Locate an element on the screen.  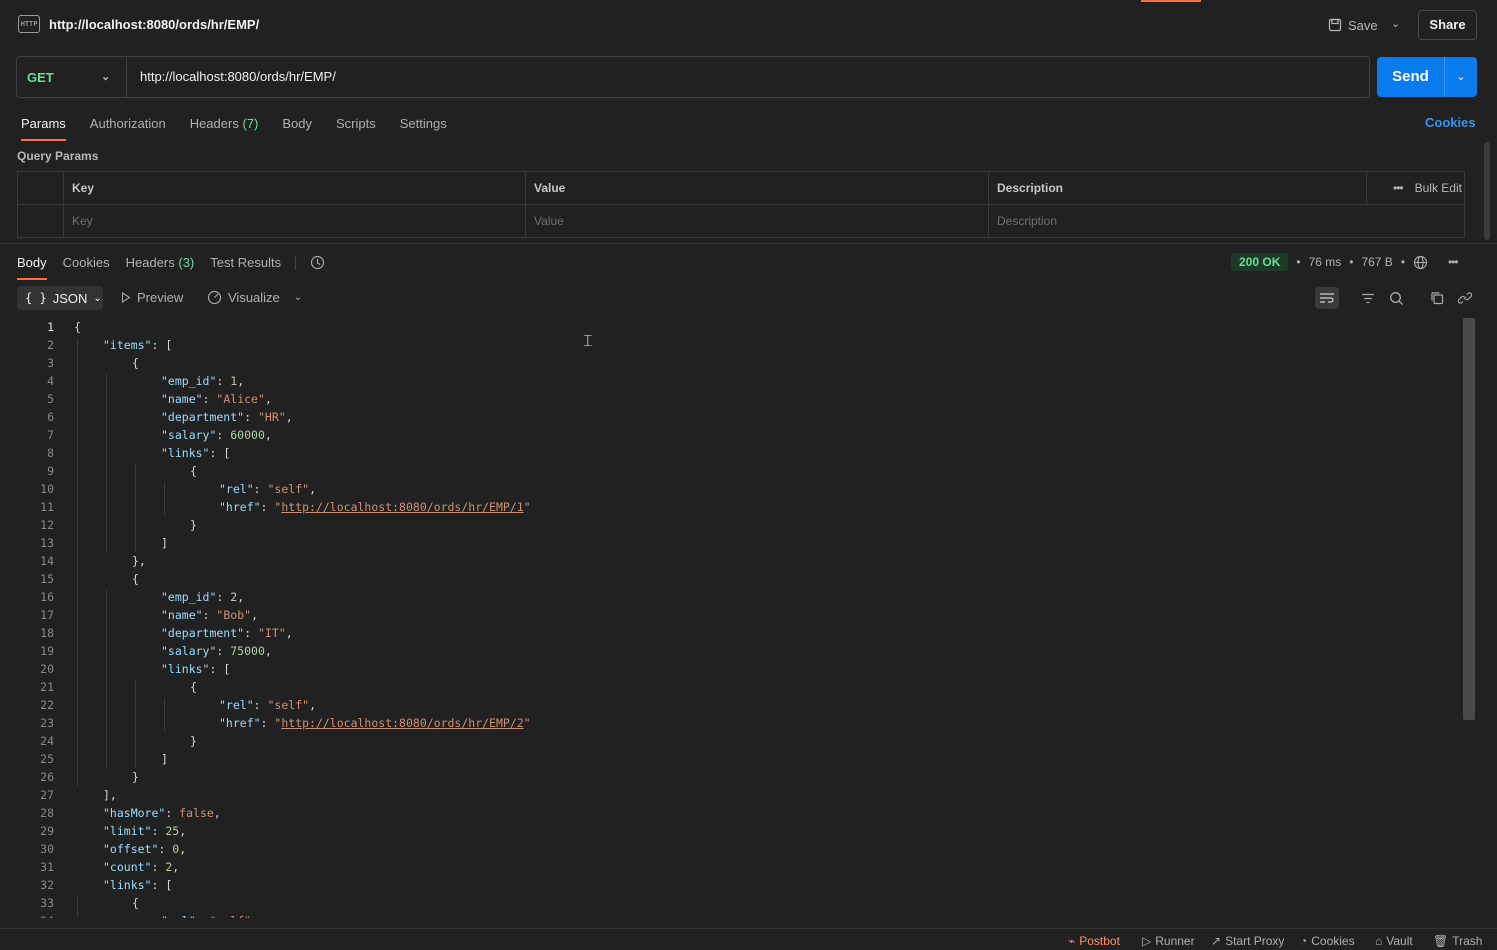
line-number: 1 is located at coordinates (50, 327).